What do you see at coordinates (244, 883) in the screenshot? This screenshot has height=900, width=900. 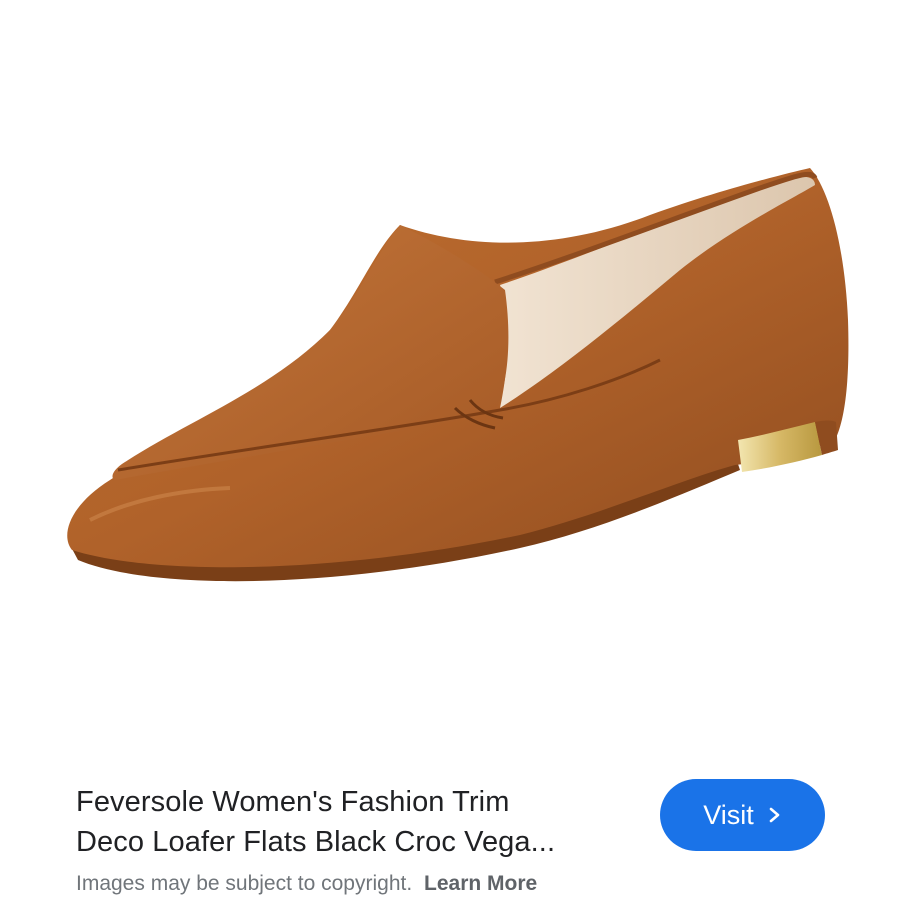 I see `copyright-text: Images may be subject to copyright.` at bounding box center [244, 883].